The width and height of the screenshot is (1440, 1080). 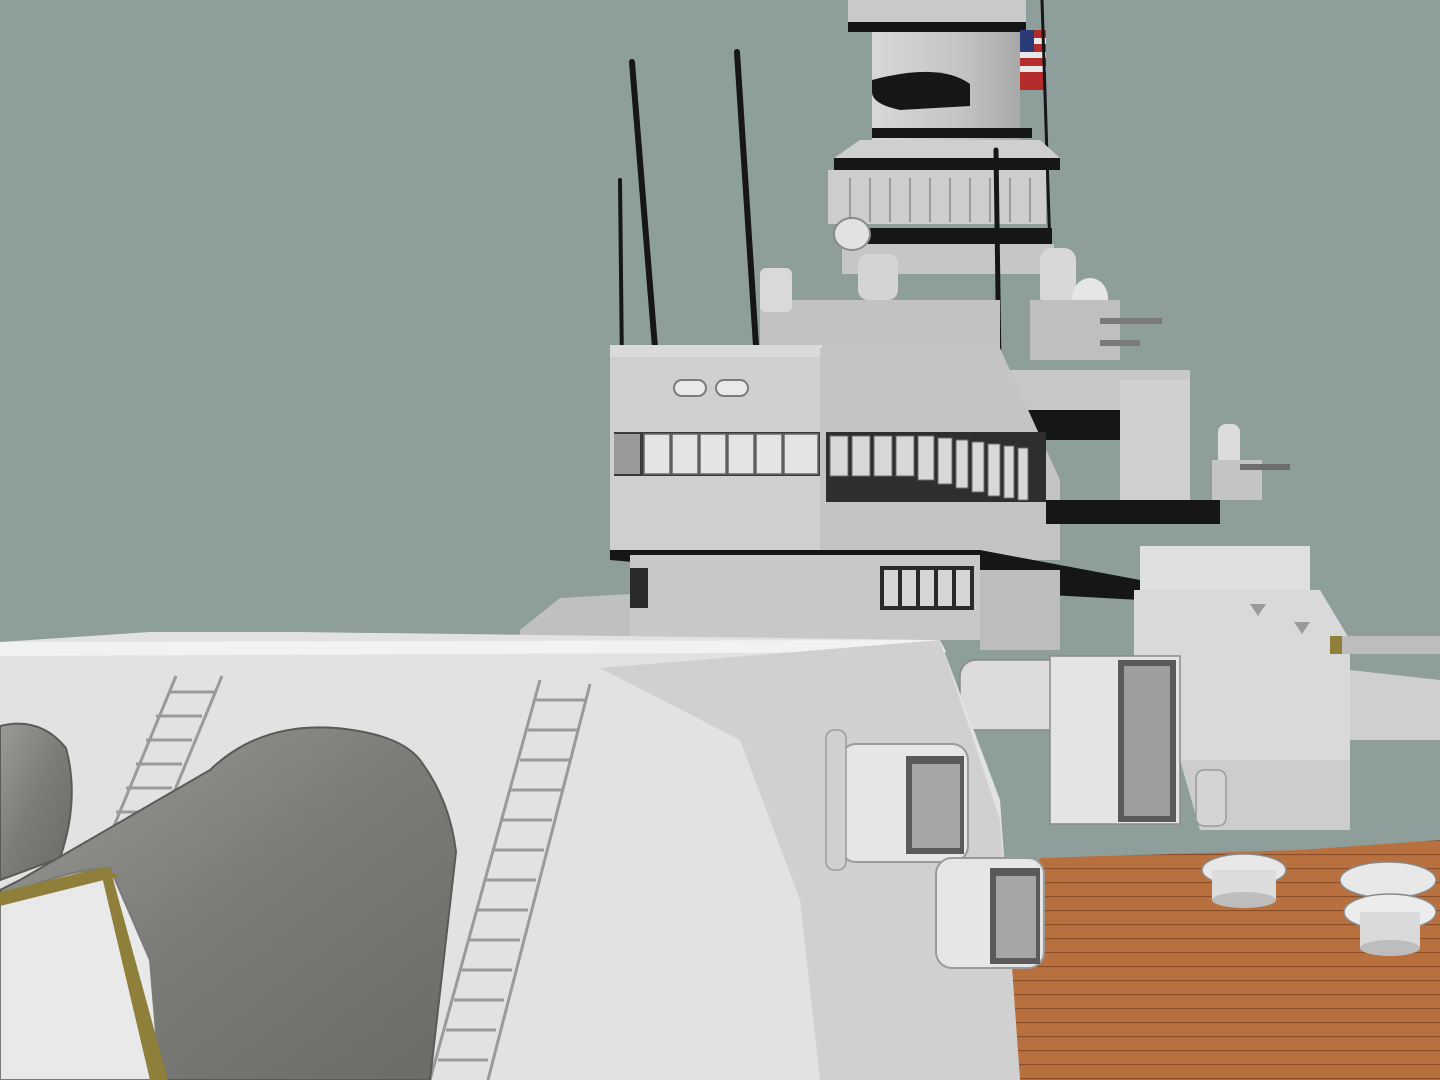 What do you see at coordinates (718, 454) in the screenshot?
I see `bridge-windows` at bounding box center [718, 454].